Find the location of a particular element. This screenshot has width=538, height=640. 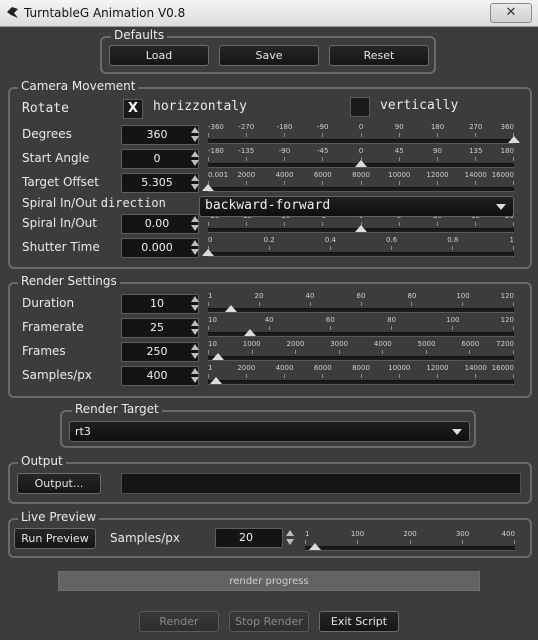

render-framerate-input: 25 is located at coordinates (160, 328).